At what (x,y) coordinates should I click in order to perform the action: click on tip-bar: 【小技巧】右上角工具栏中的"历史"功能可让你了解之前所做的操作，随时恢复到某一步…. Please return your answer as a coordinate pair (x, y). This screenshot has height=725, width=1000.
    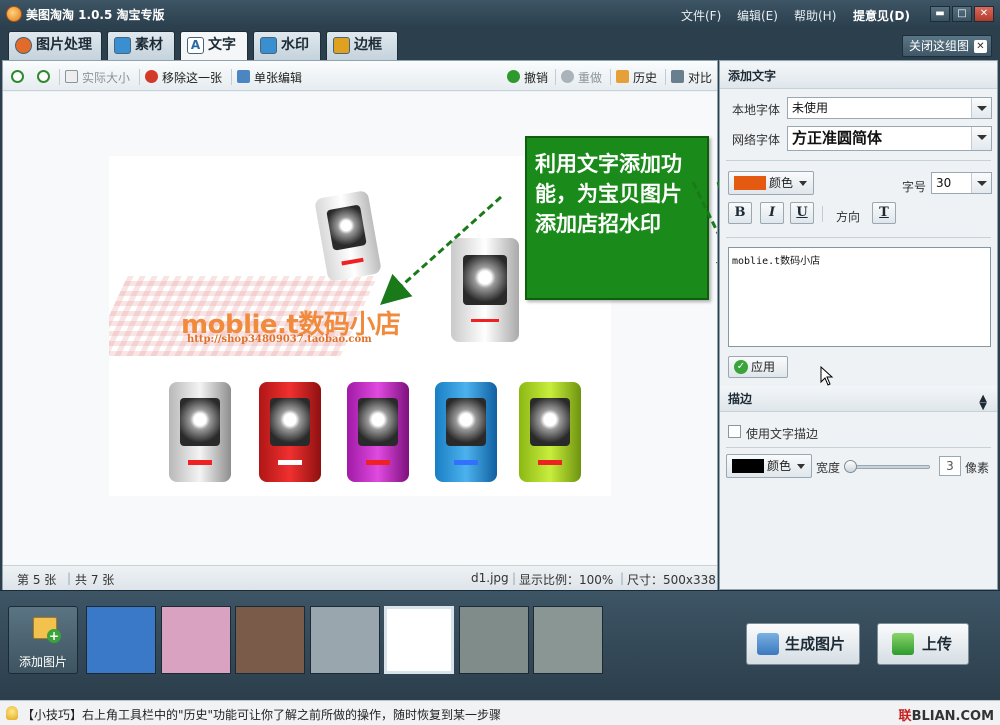
    Looking at the image, I should click on (500, 712).